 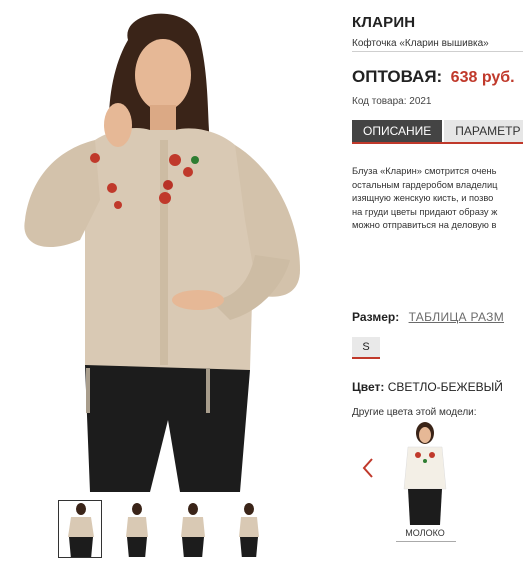 I want to click on tabs-underline, so click(x=437, y=143).